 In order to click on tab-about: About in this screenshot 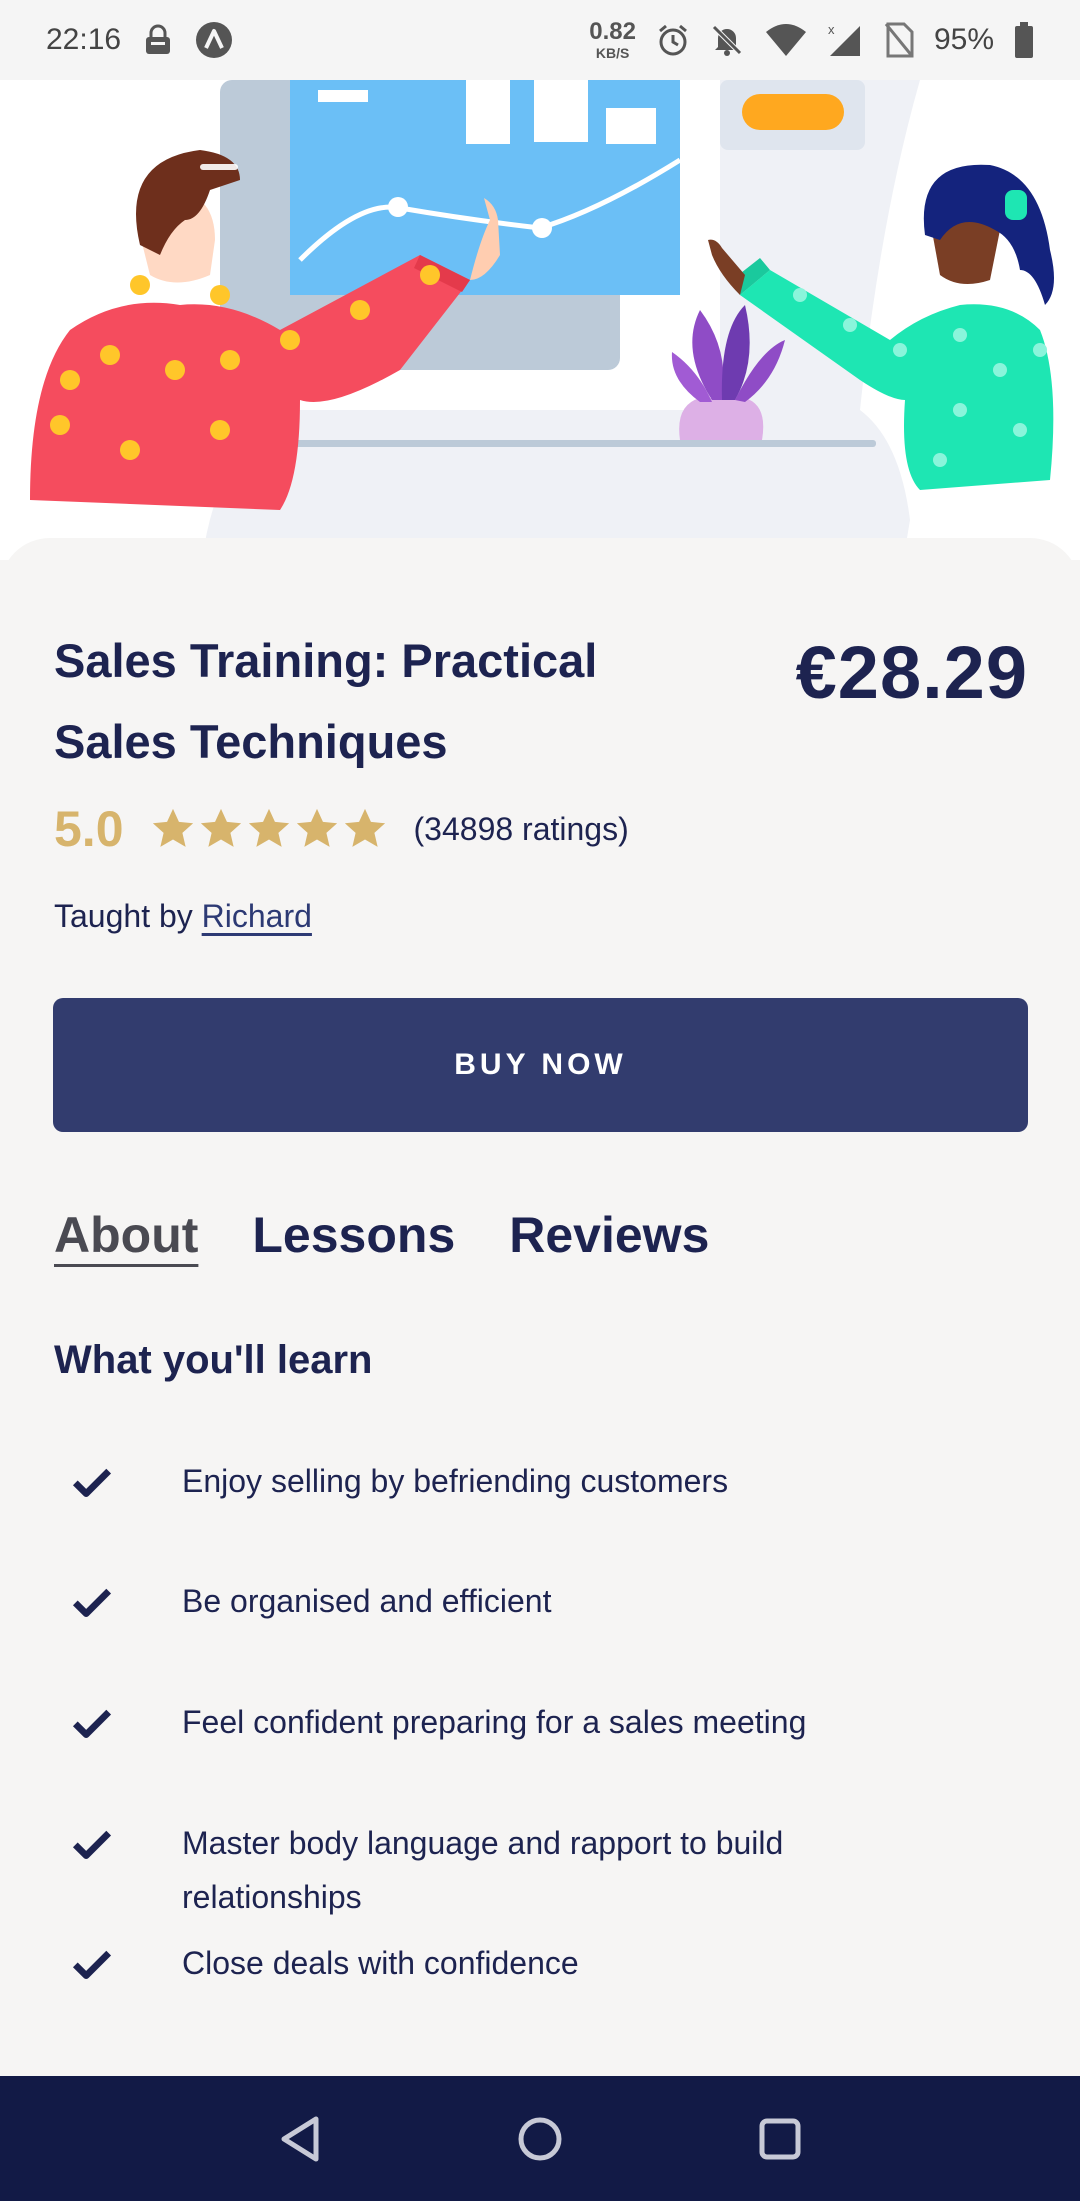, I will do `click(126, 1235)`.